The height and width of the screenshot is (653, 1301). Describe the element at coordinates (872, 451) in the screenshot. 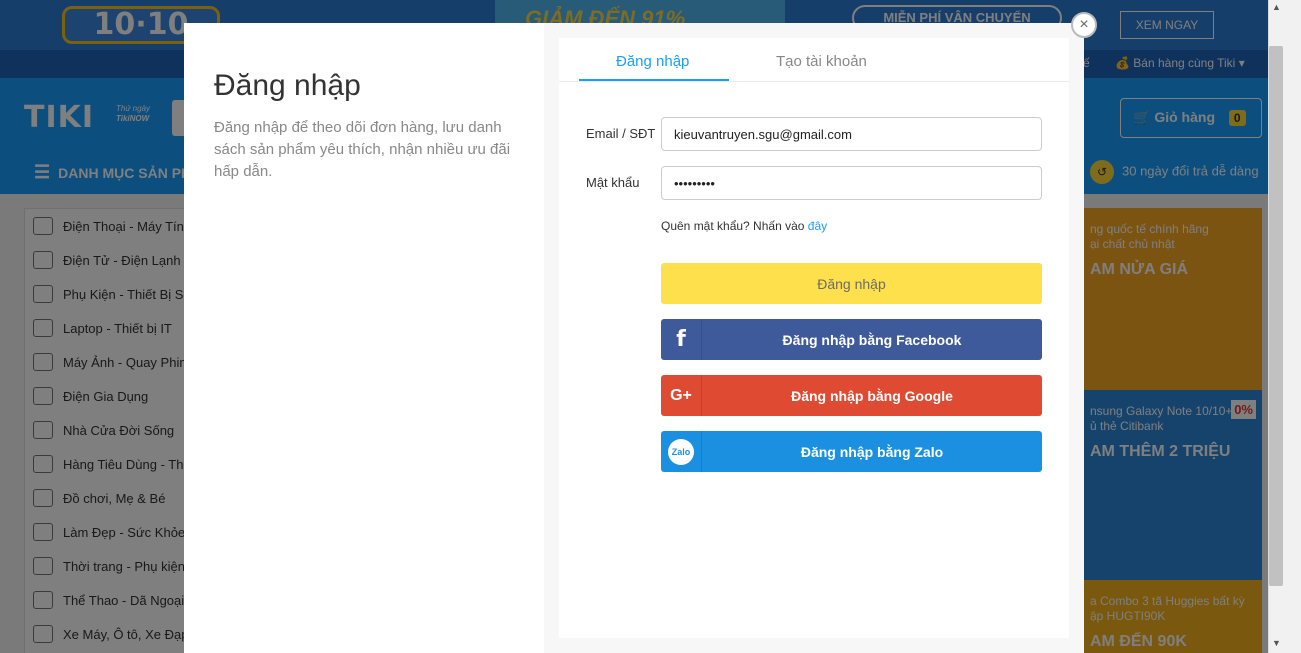

I see `zalo-login-label: Đăng nhập bằng Zalo` at that location.